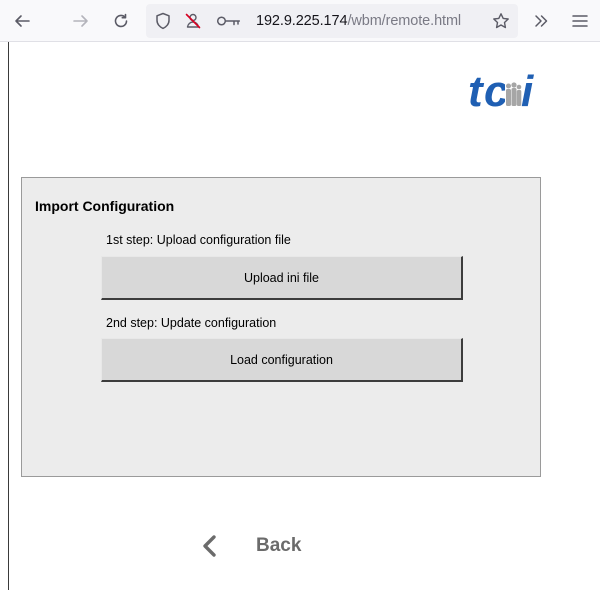 The height and width of the screenshot is (590, 600). I want to click on svg-text: c, so click(496, 90).